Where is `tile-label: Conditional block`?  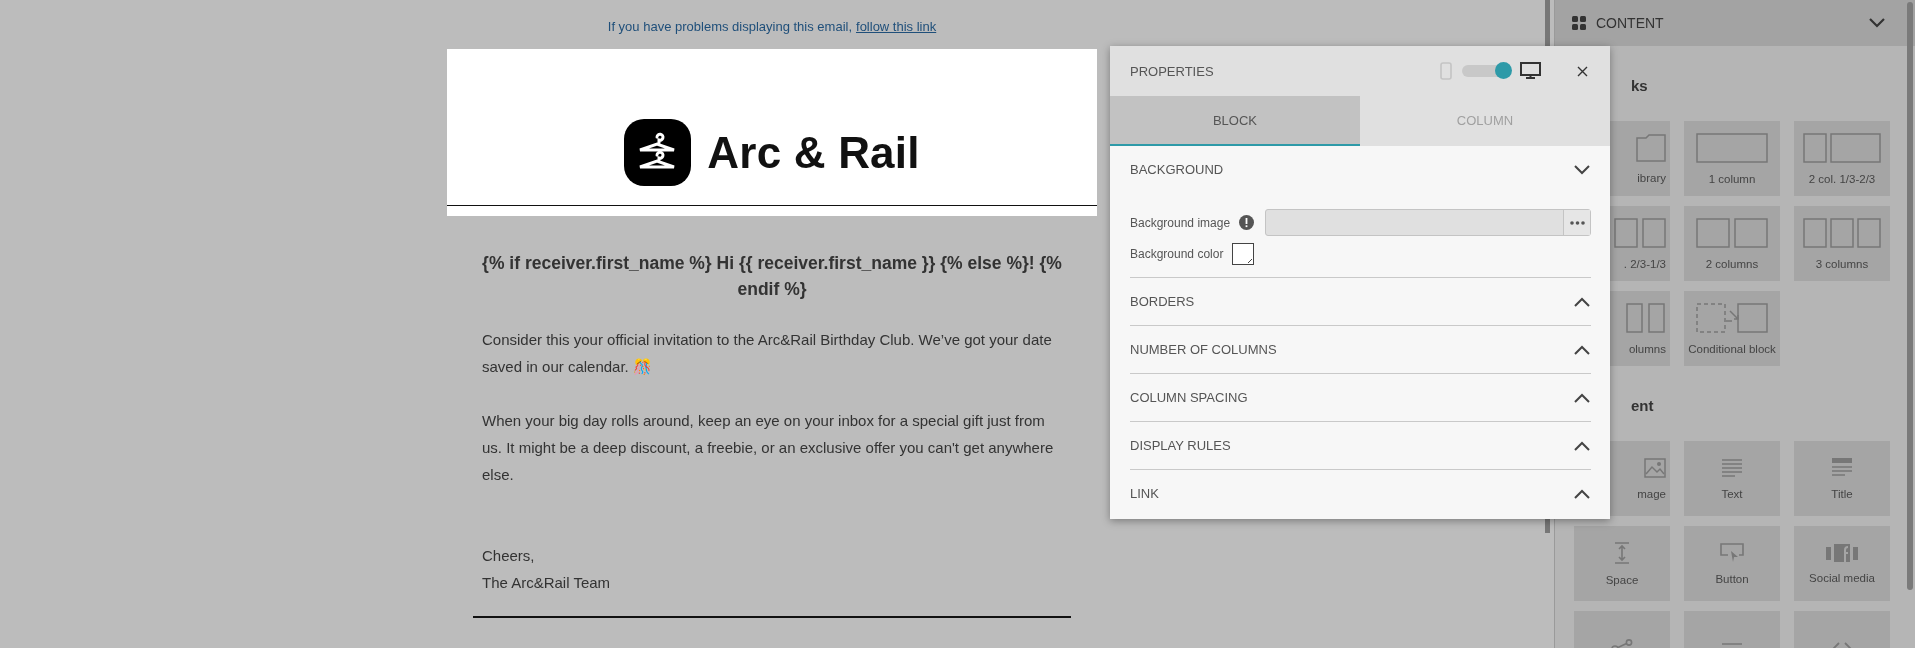
tile-label: Conditional block is located at coordinates (1732, 348).